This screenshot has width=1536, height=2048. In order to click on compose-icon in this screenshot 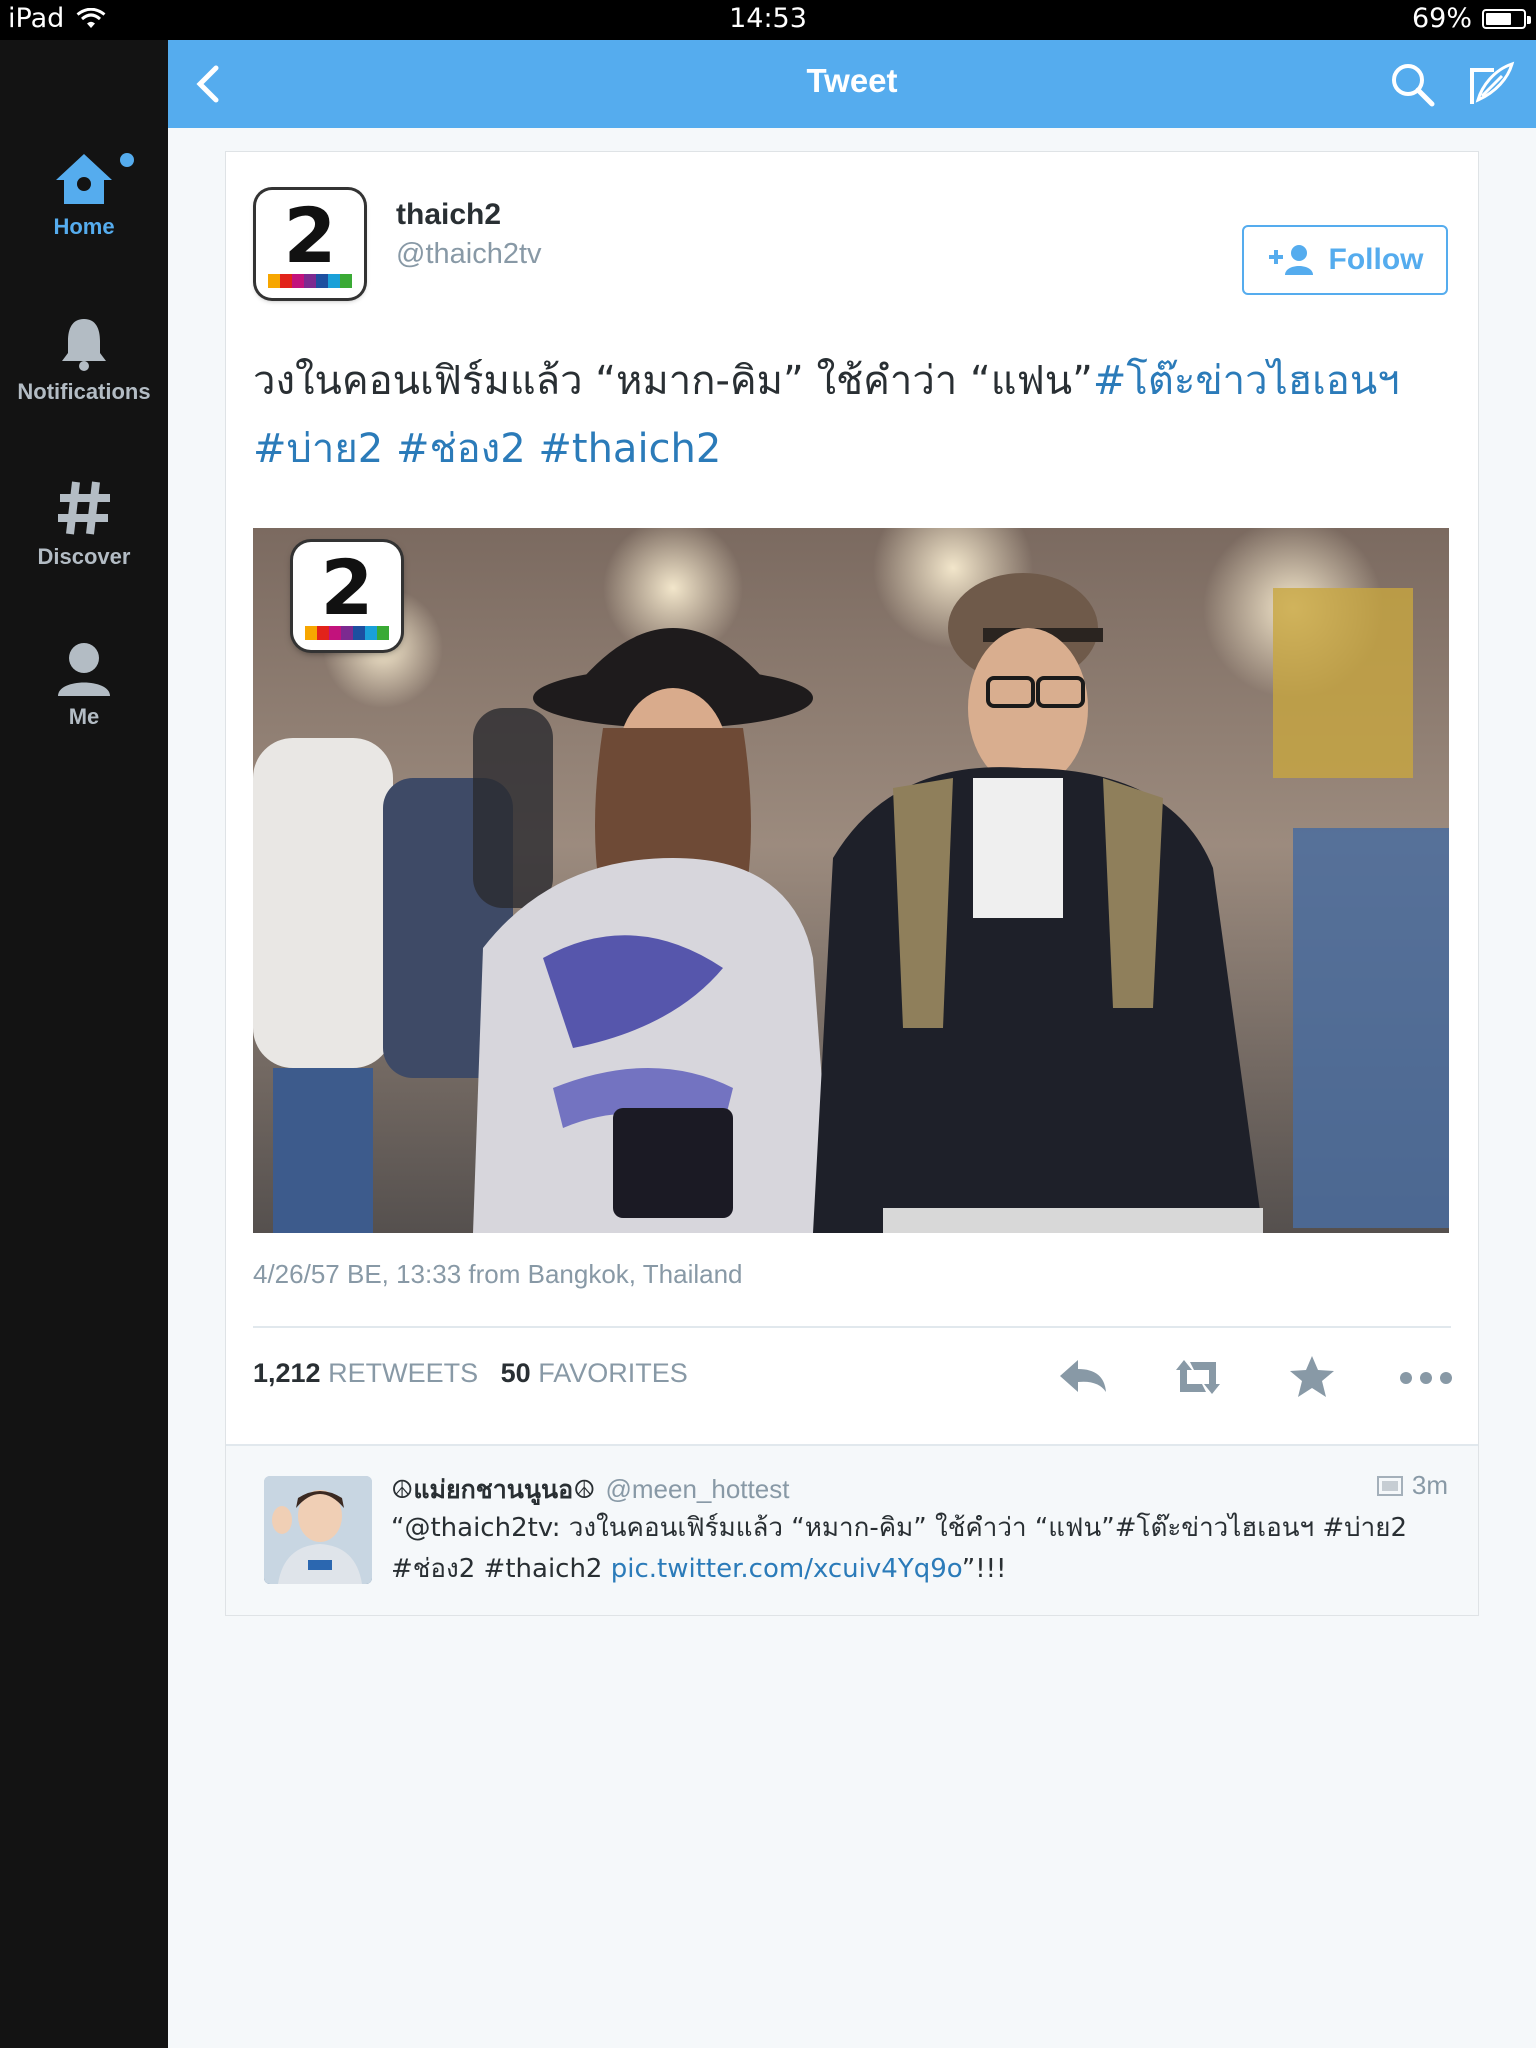, I will do `click(1492, 84)`.